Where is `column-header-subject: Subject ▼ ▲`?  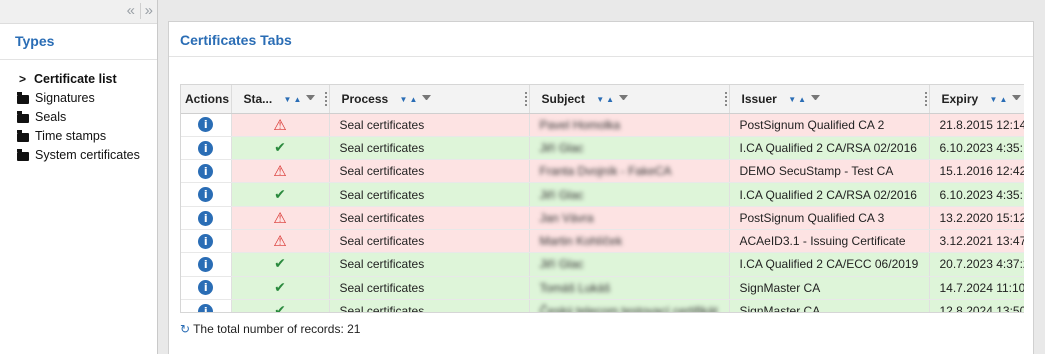 column-header-subject: Subject ▼ ▲ is located at coordinates (629, 99).